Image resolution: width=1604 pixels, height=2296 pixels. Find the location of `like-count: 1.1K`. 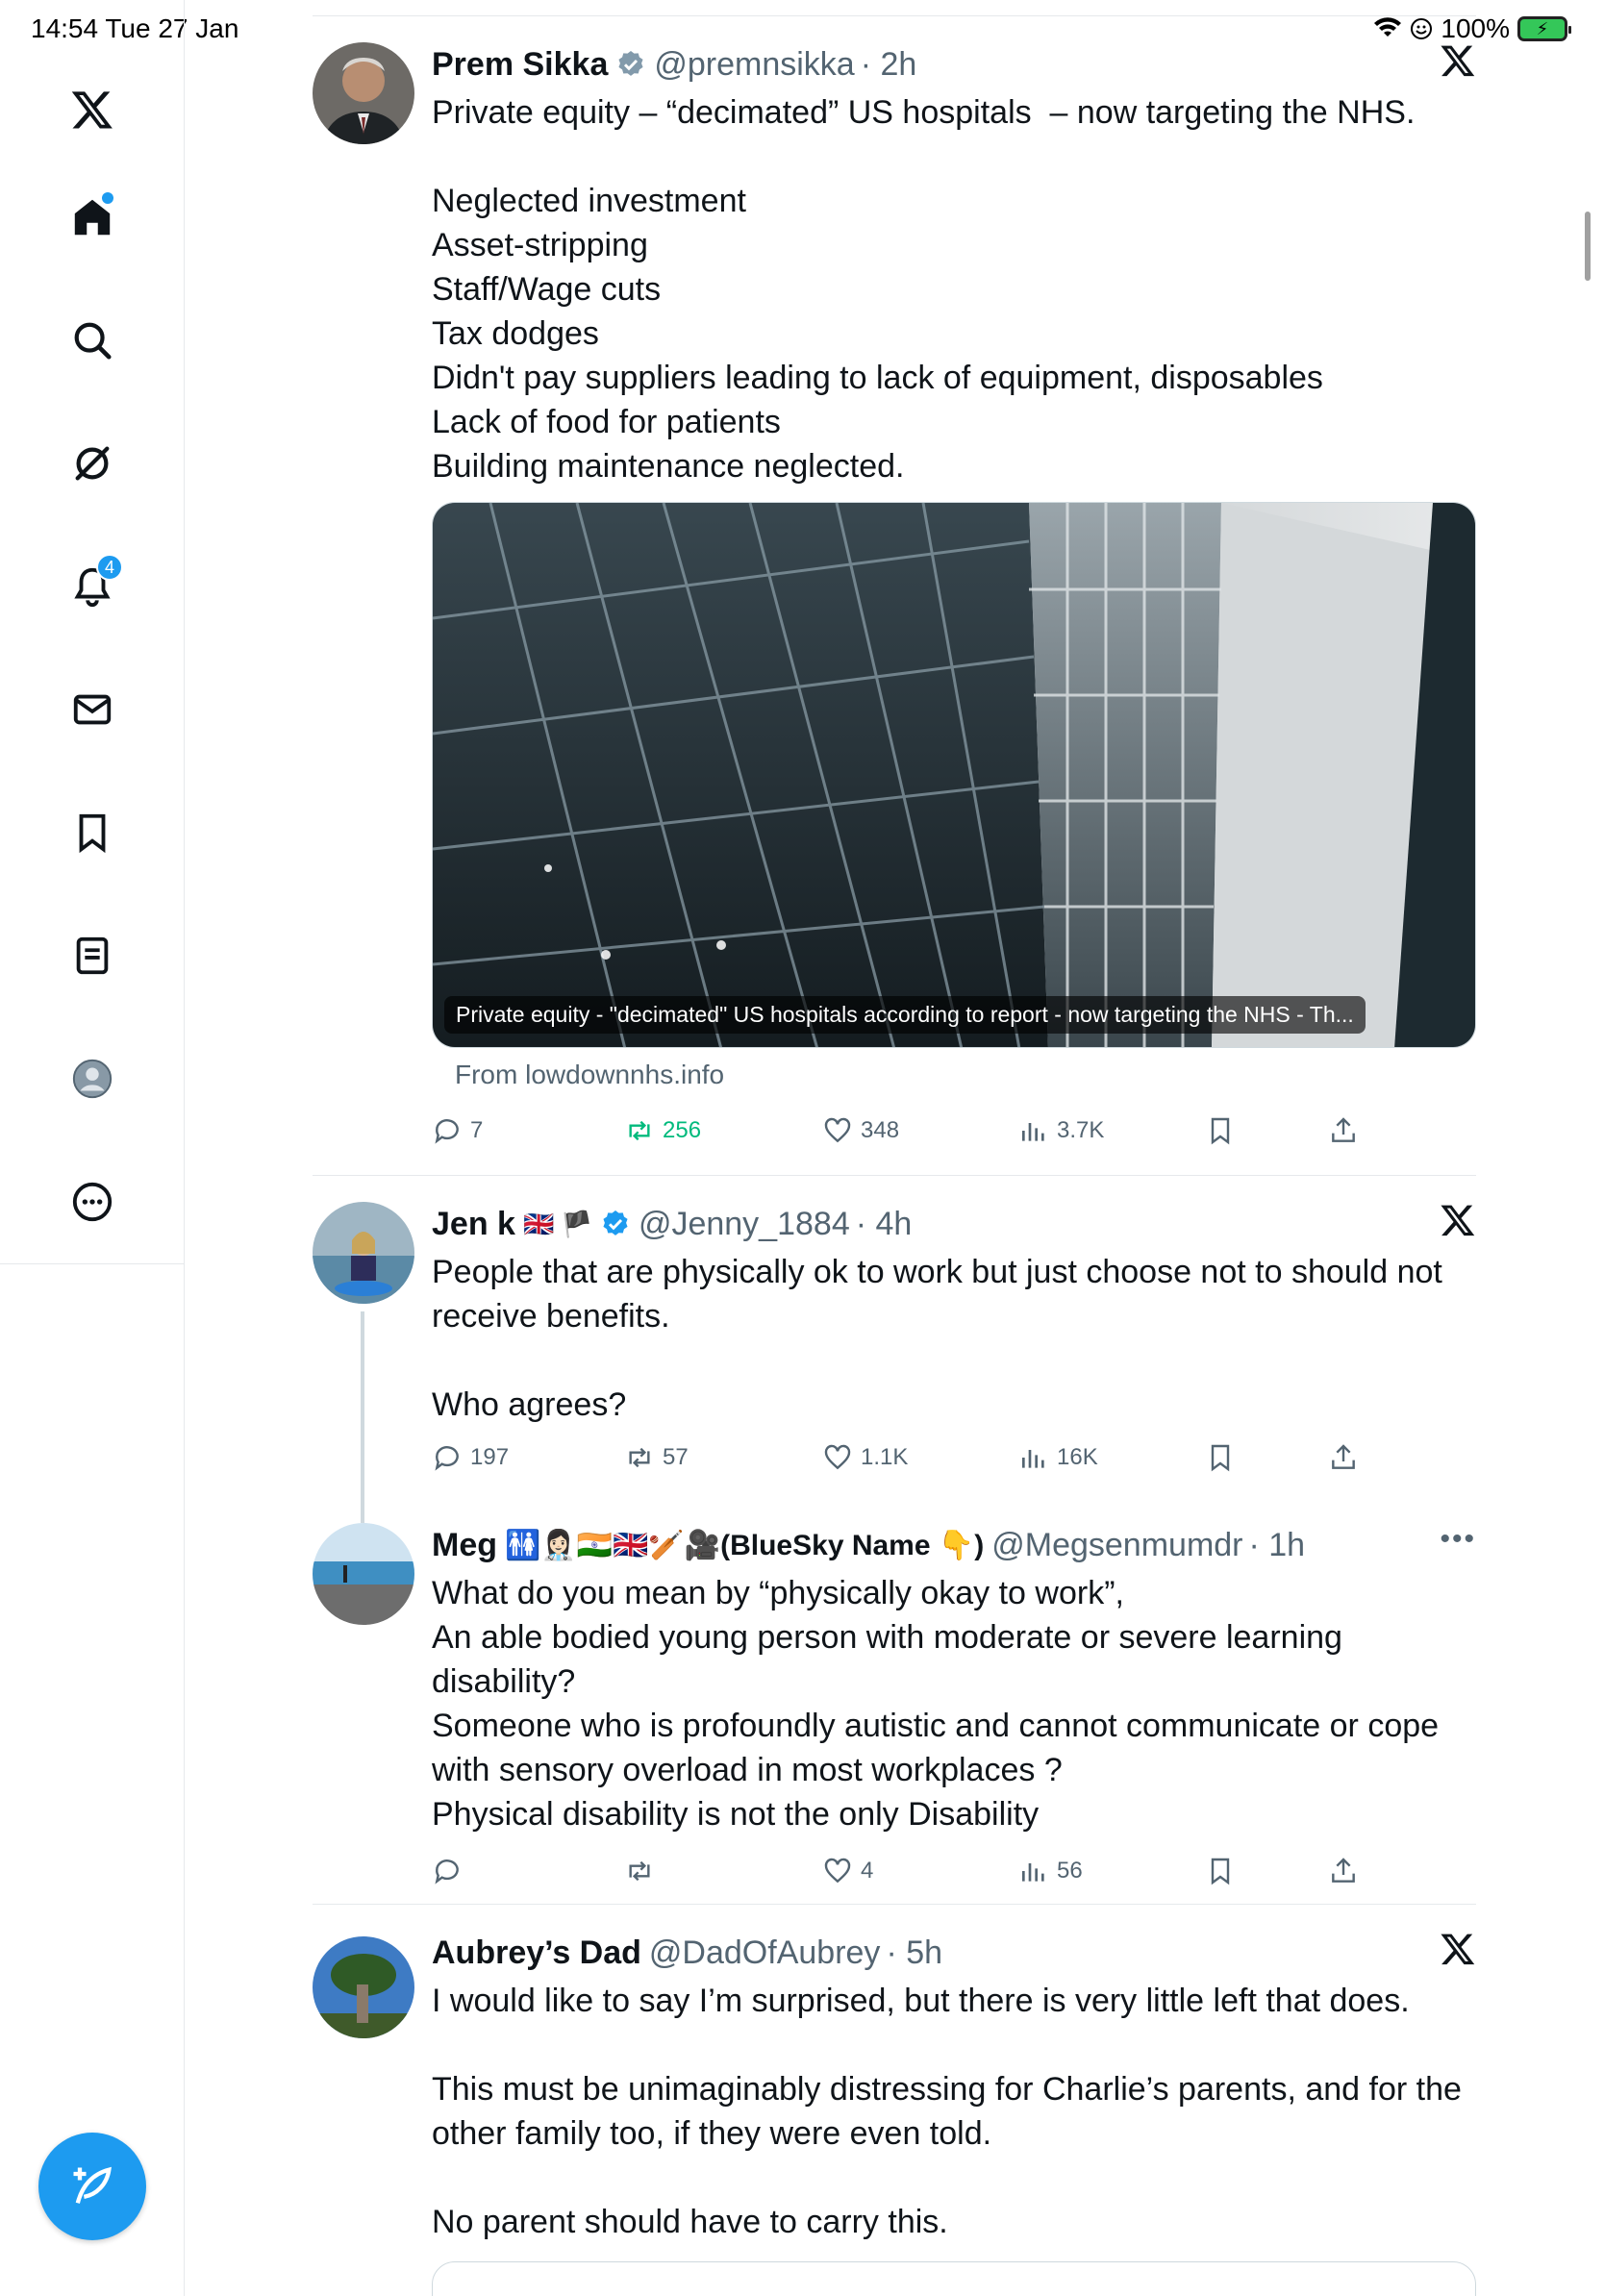

like-count: 1.1K is located at coordinates (885, 1457).